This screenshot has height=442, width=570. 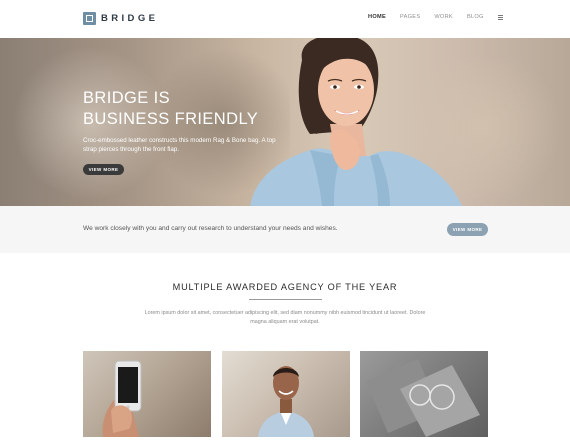 What do you see at coordinates (443, 17) in the screenshot?
I see `nav-item-work: WORK` at bounding box center [443, 17].